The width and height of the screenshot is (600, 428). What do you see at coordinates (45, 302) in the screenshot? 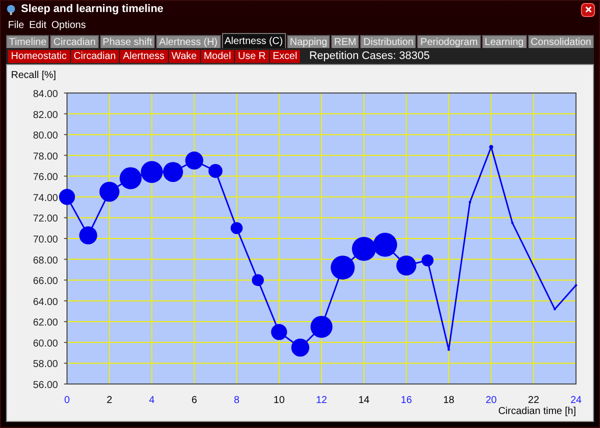
I see `y-tick-label: 64.00` at bounding box center [45, 302].